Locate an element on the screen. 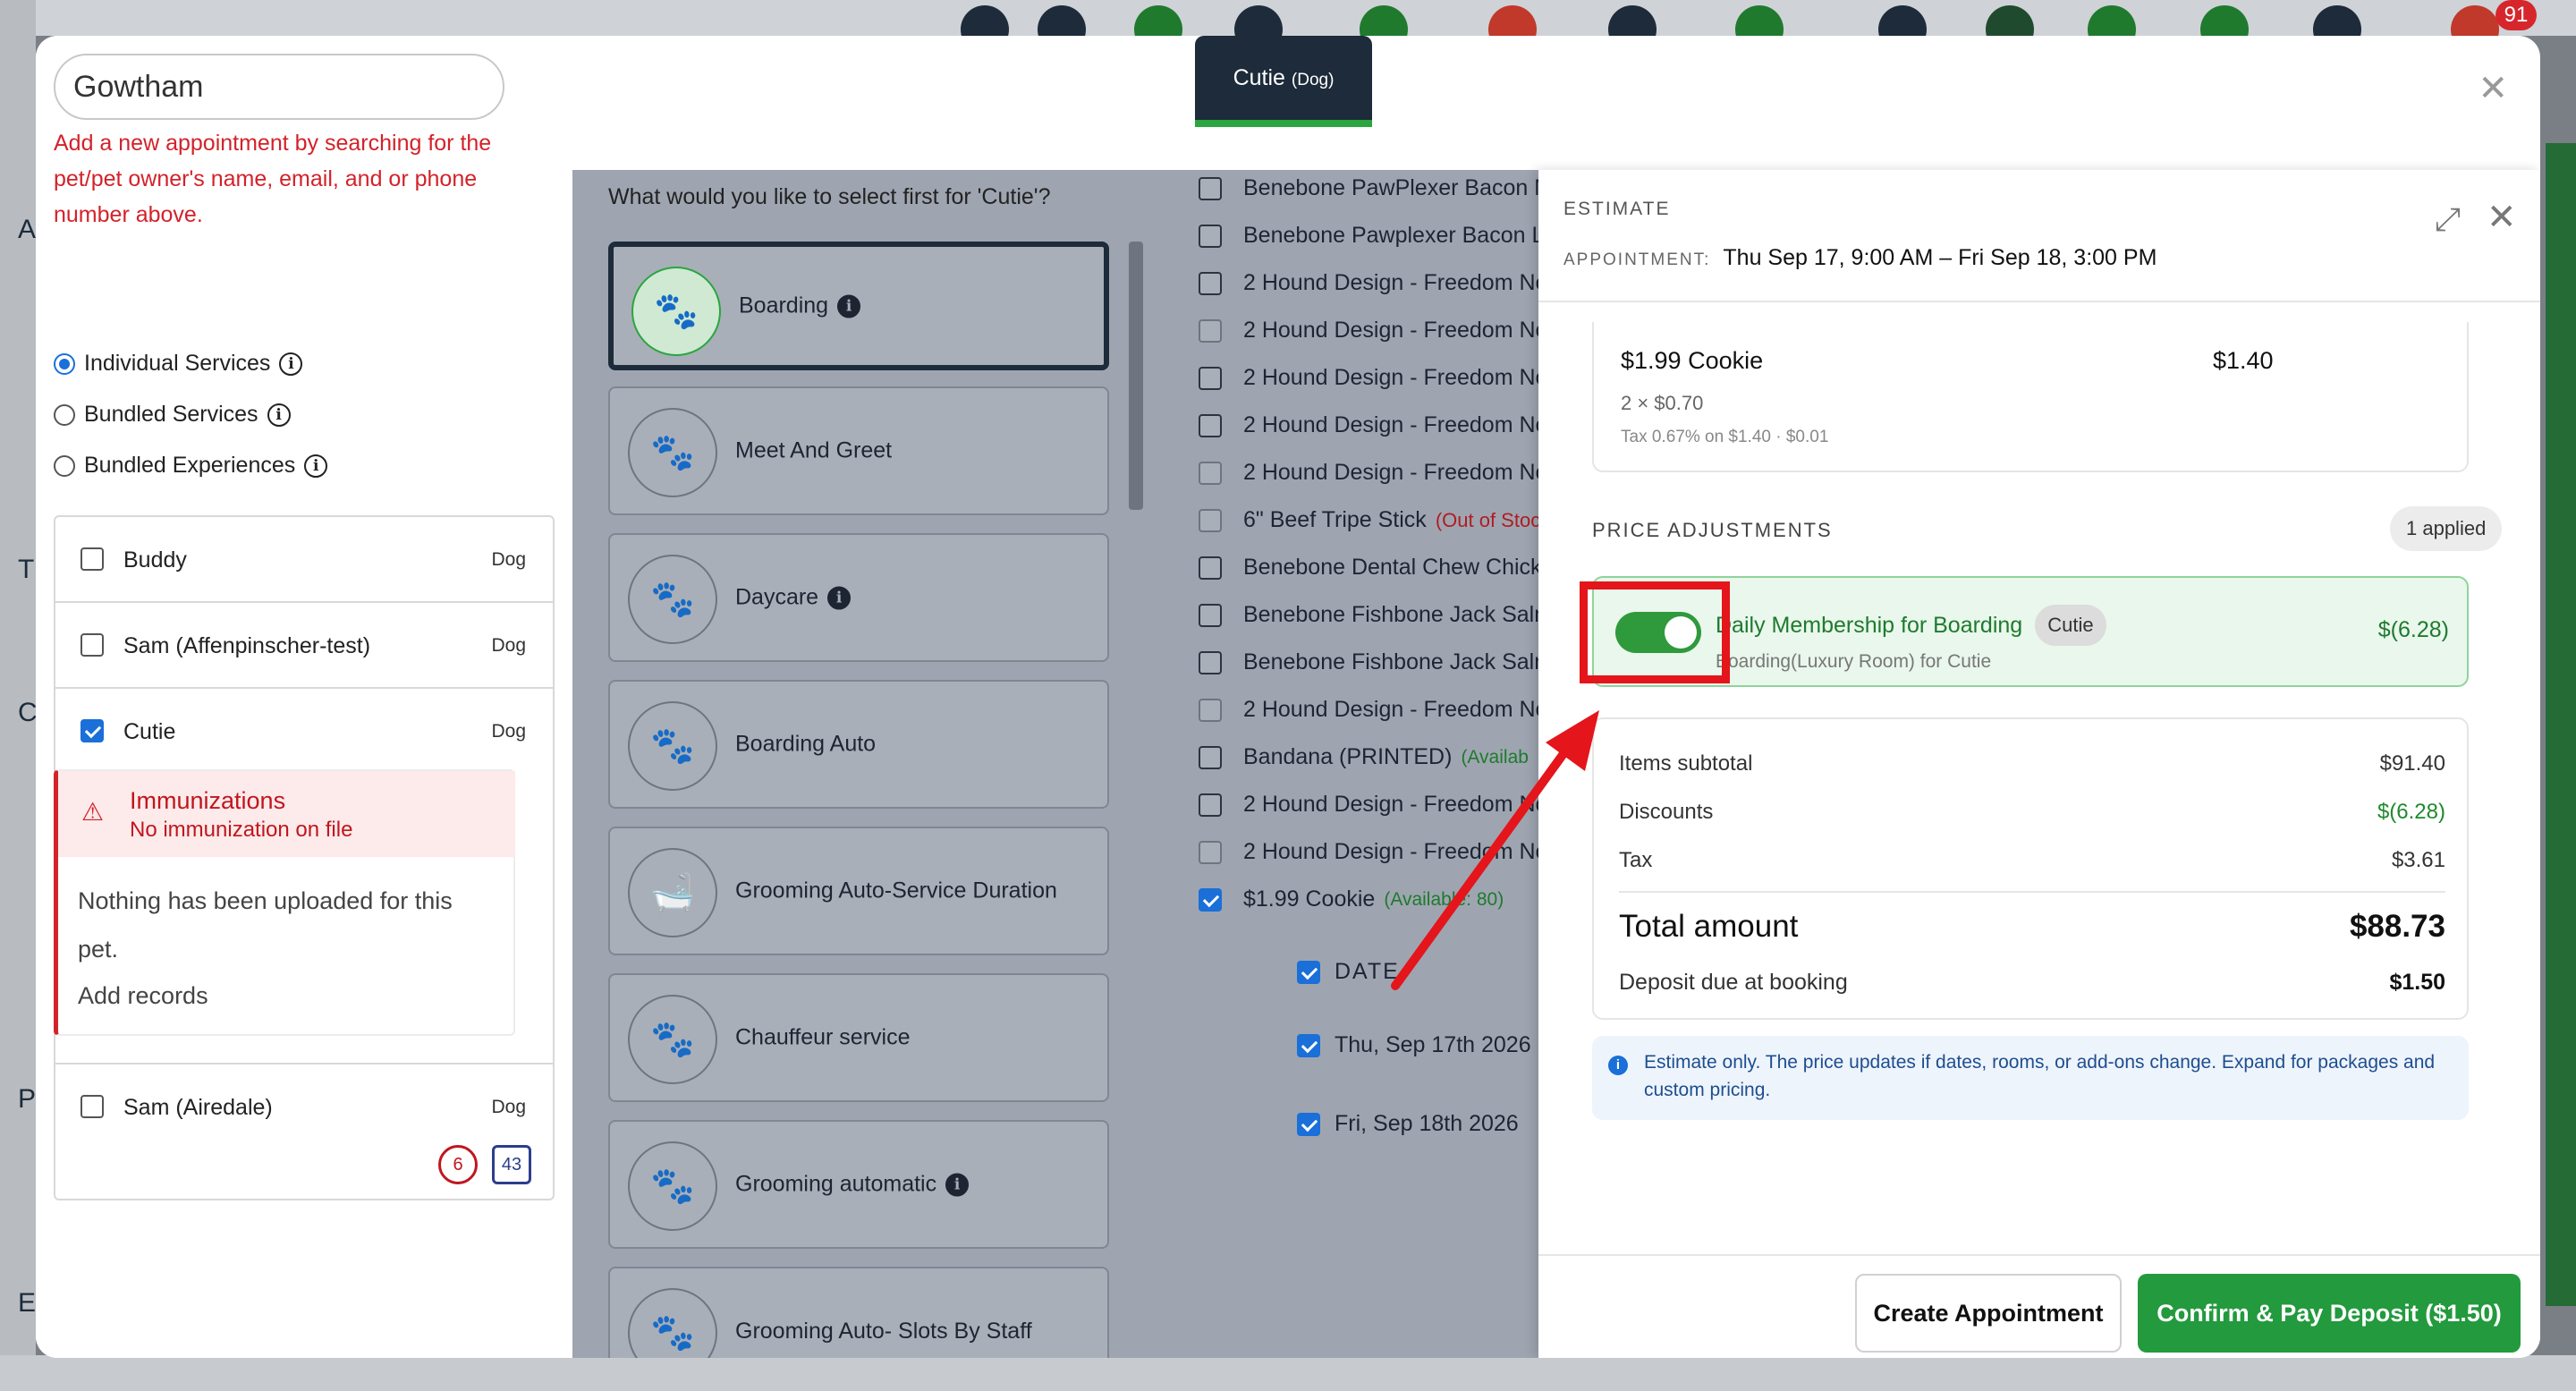  radio-bundled-experiences: Bundled Experiences i is located at coordinates (191, 466).